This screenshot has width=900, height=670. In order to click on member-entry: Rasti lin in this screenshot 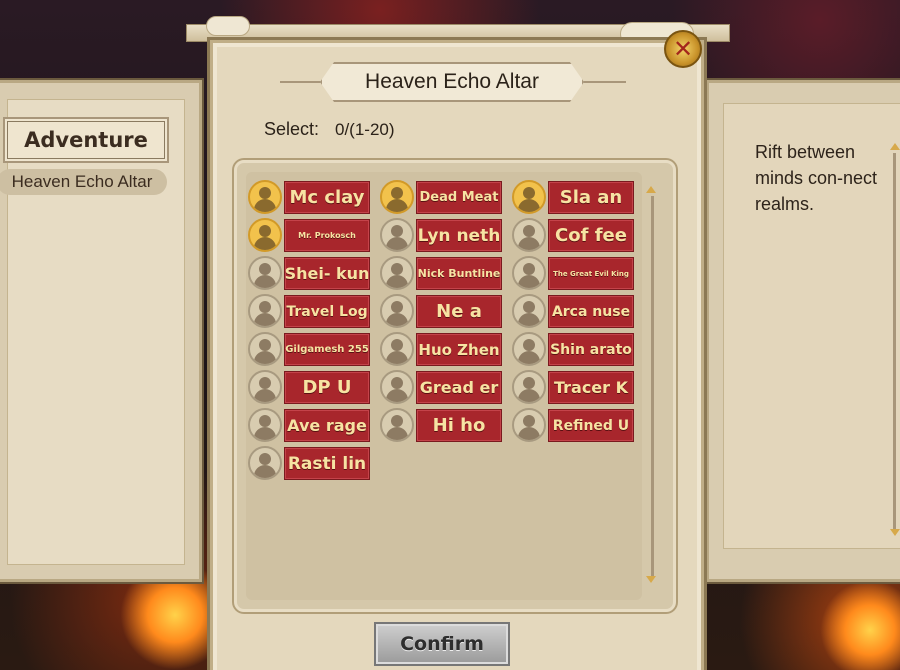, I will do `click(309, 463)`.